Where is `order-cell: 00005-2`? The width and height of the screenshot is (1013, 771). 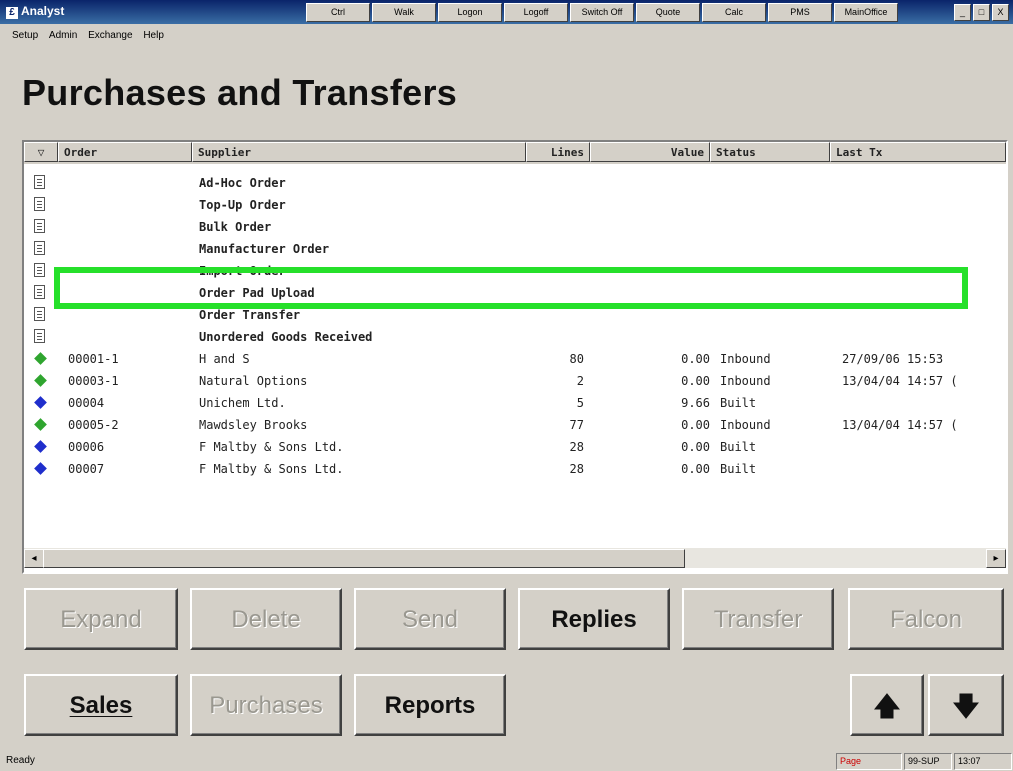 order-cell: 00005-2 is located at coordinates (93, 425).